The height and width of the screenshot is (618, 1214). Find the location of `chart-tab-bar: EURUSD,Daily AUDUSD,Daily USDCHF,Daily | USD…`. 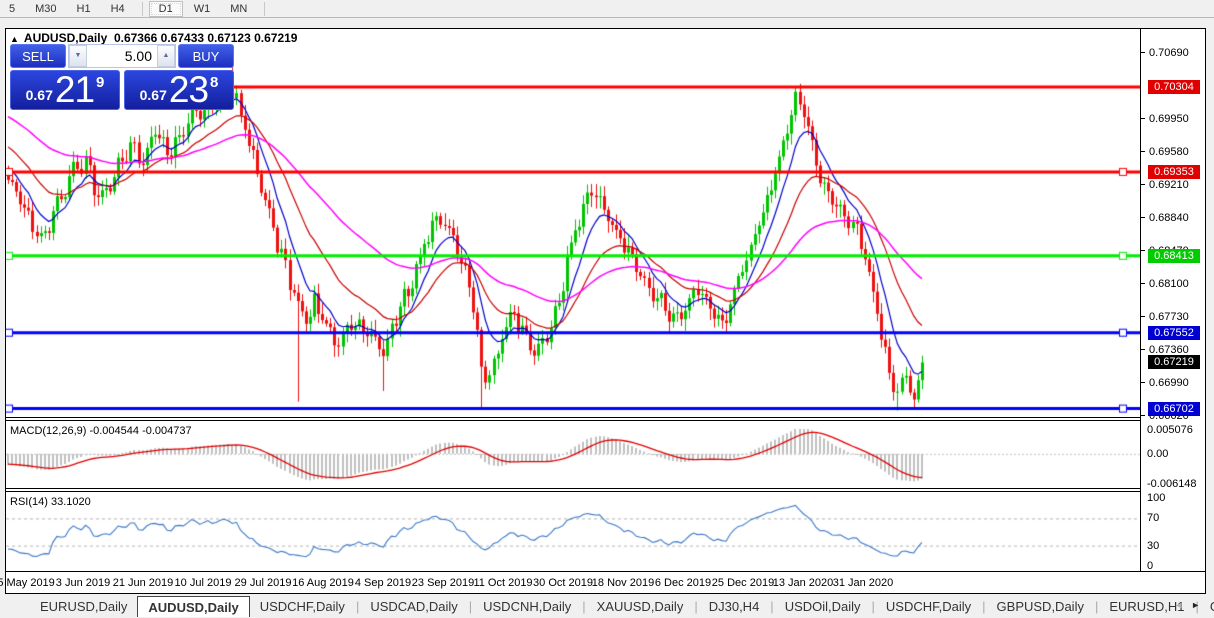

chart-tab-bar: EURUSD,Daily AUDUSD,Daily USDCHF,Daily | USD… is located at coordinates (607, 606).